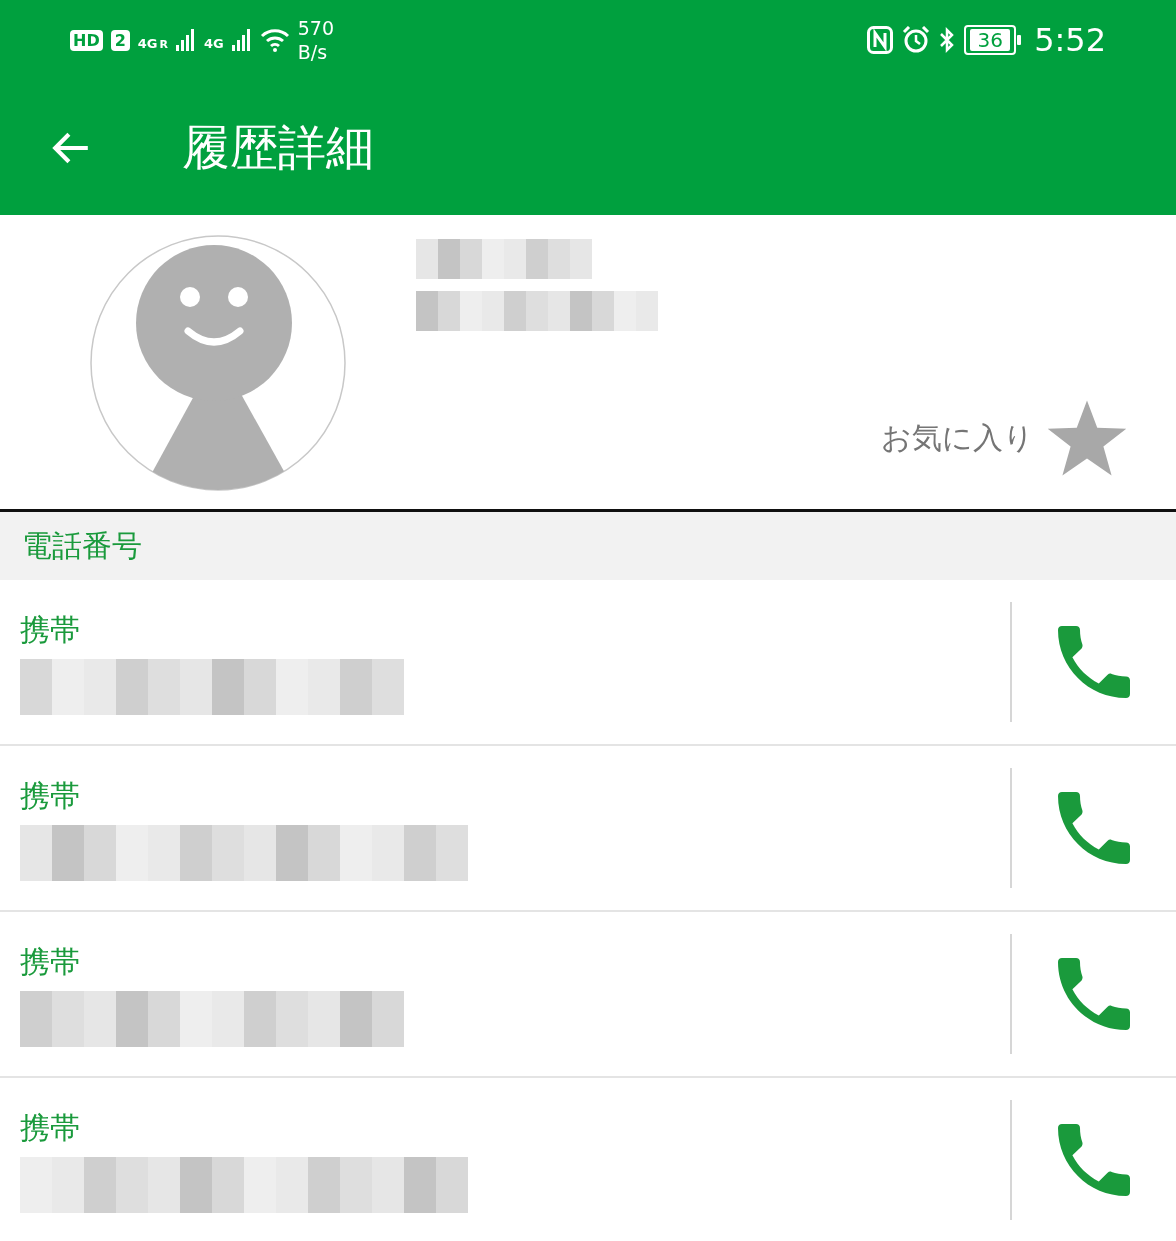  What do you see at coordinates (916, 40) in the screenshot?
I see `alarm-icon` at bounding box center [916, 40].